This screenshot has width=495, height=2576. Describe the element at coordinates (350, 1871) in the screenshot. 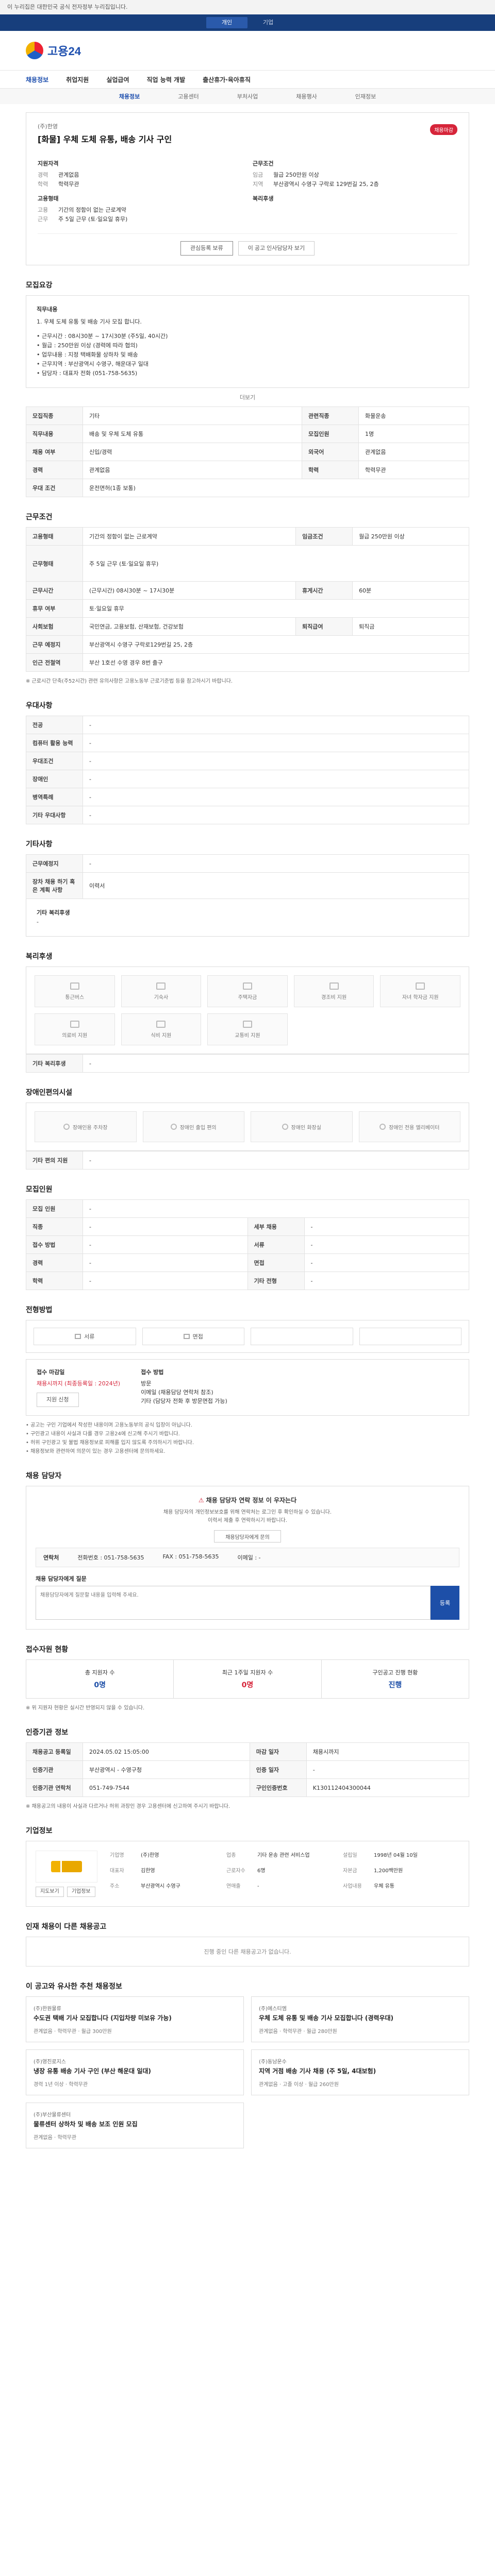

I see `co-key: 자본금` at that location.